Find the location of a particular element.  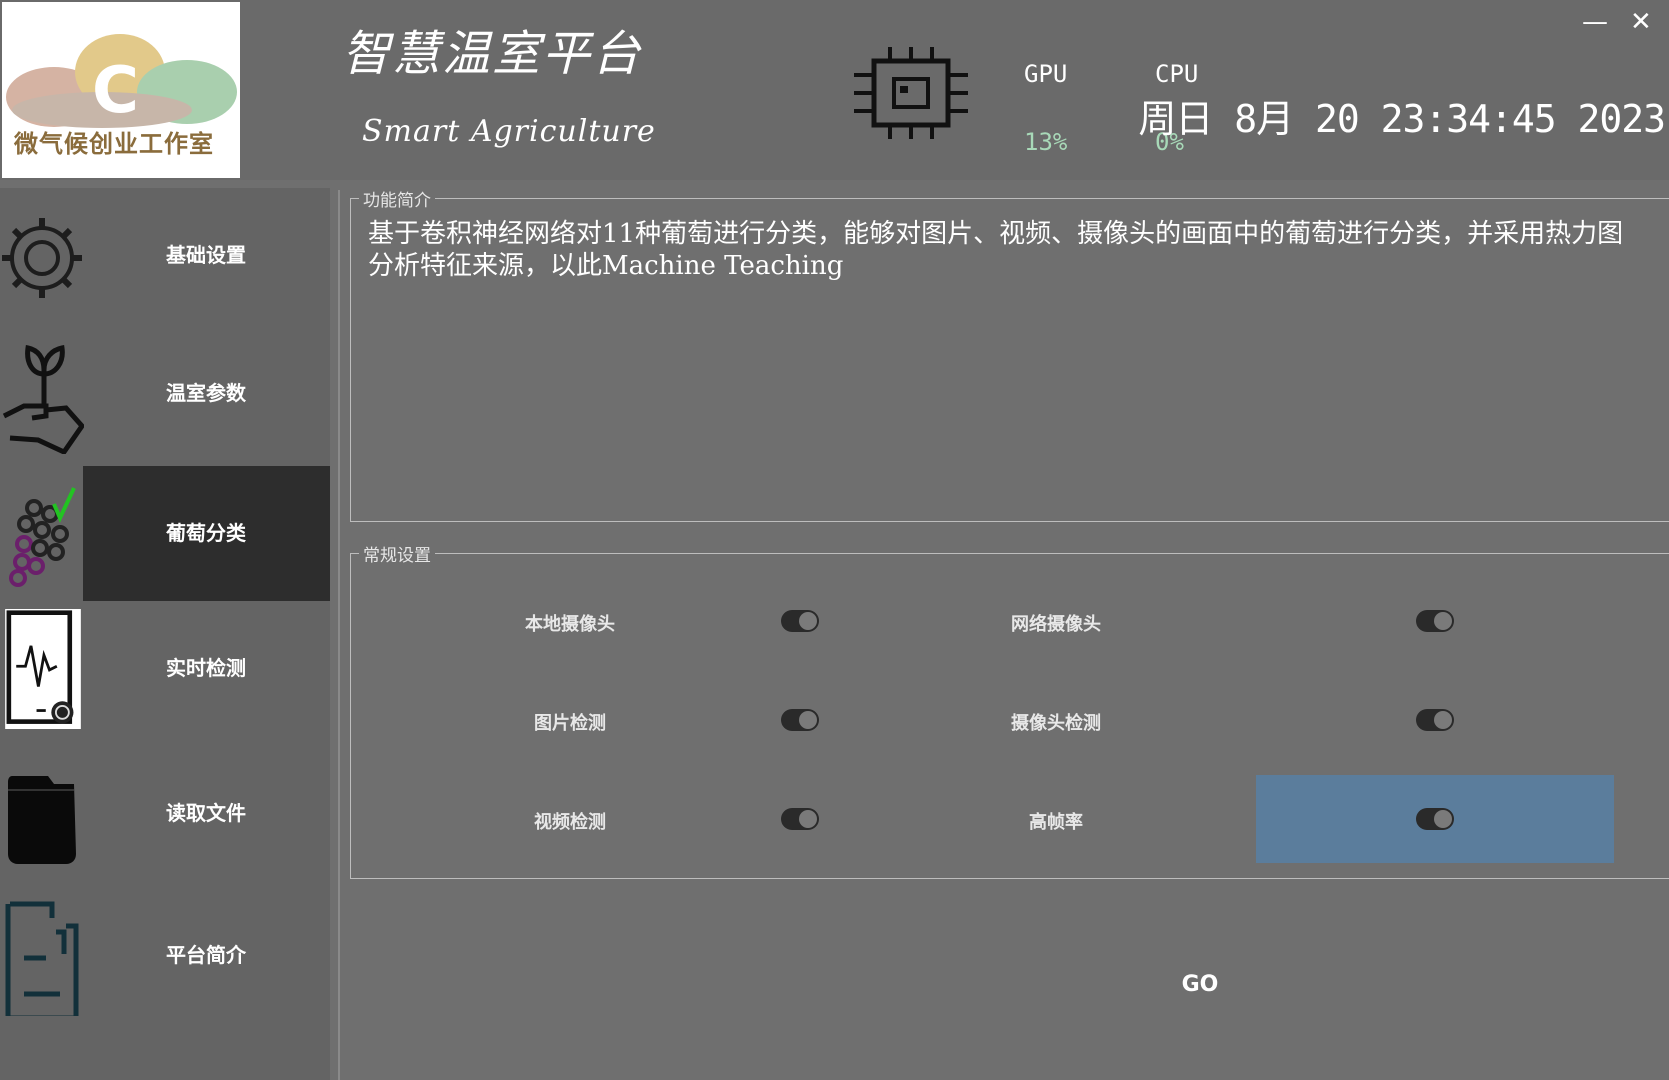

sidebar-item-read-file: 读取文件 is located at coordinates (165, 813).